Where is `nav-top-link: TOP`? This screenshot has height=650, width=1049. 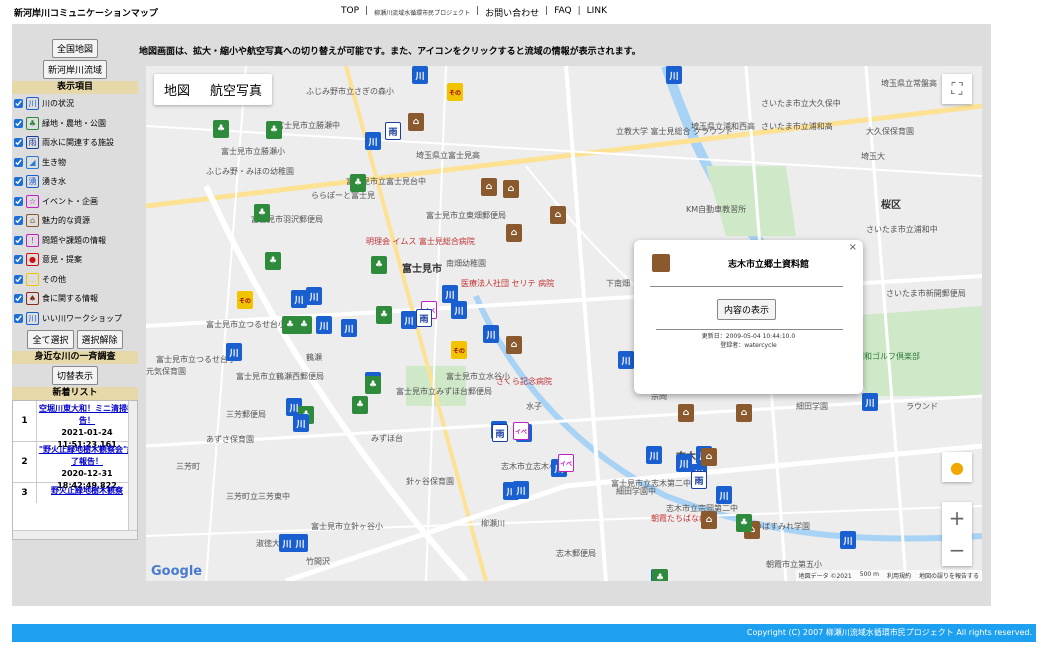
nav-top-link: TOP is located at coordinates (350, 12).